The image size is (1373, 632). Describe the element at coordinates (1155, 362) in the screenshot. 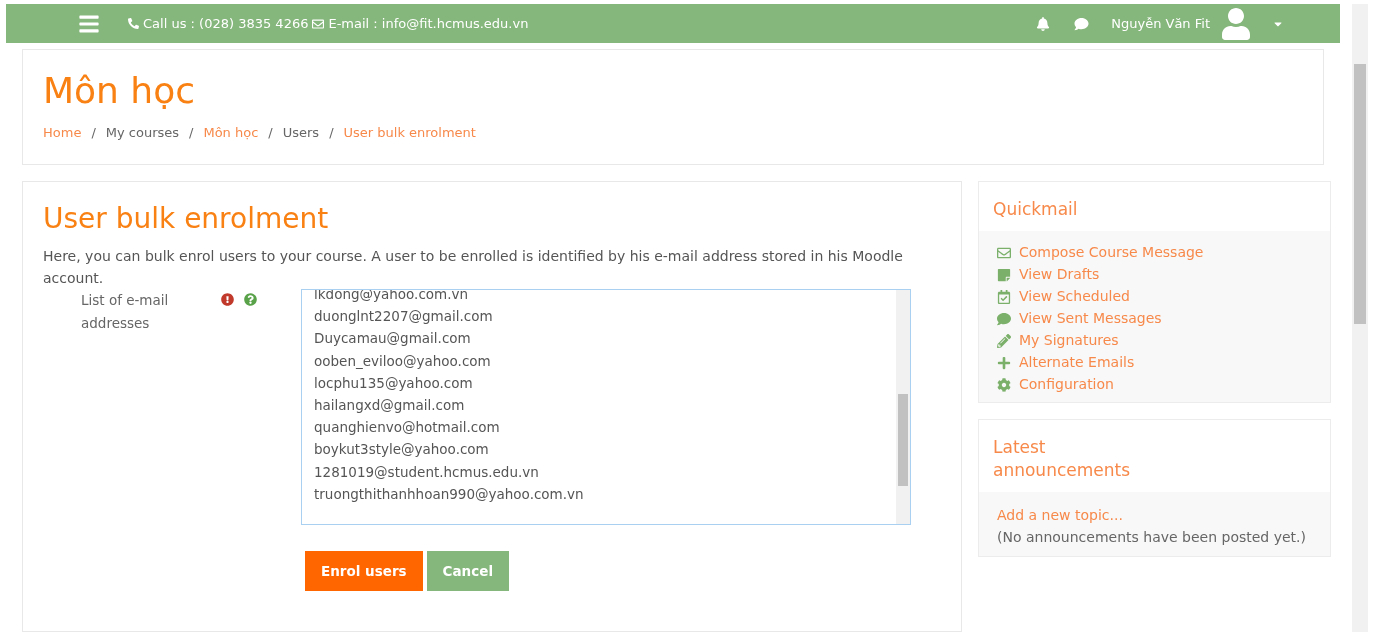

I see `quickmail-link: Alternate Emails` at that location.